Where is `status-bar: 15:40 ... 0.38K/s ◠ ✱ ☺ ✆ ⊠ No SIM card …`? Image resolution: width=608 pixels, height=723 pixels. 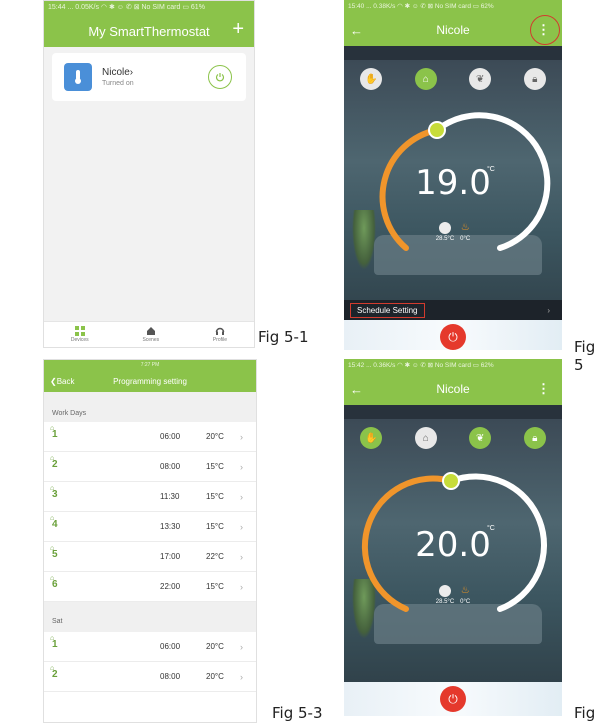
status-bar: 15:40 ... 0.38K/s ◠ ✱ ☺ ✆ ⊠ No SIM card … is located at coordinates (453, 7).